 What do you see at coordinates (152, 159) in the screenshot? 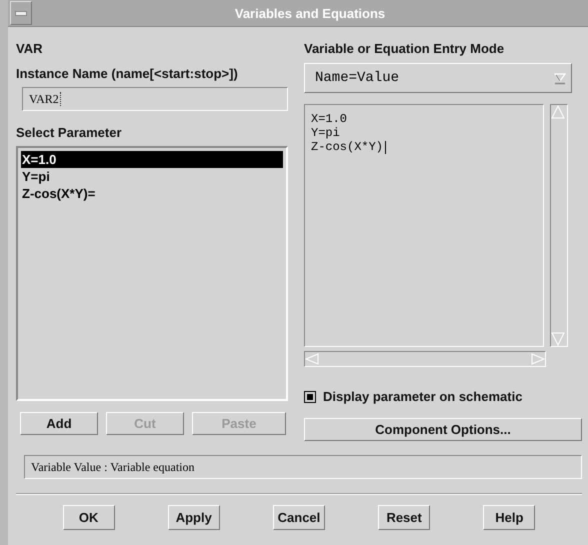
I see `list-item: X=1.0` at bounding box center [152, 159].